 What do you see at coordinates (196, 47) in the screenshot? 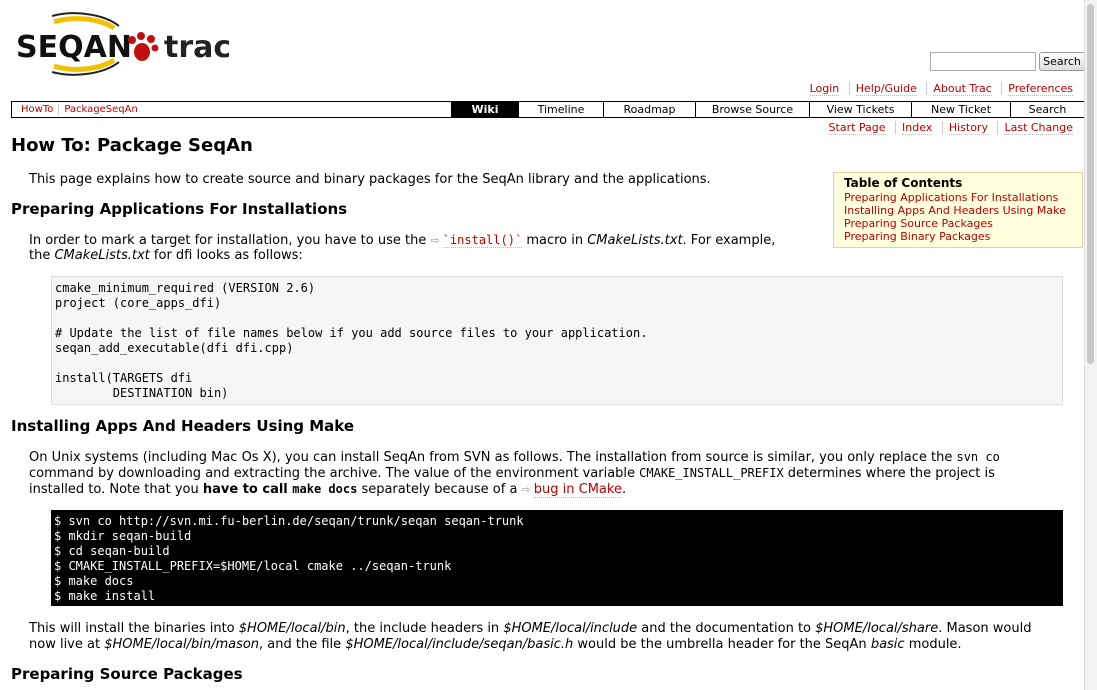
I see `svg-text: trac` at bounding box center [196, 47].